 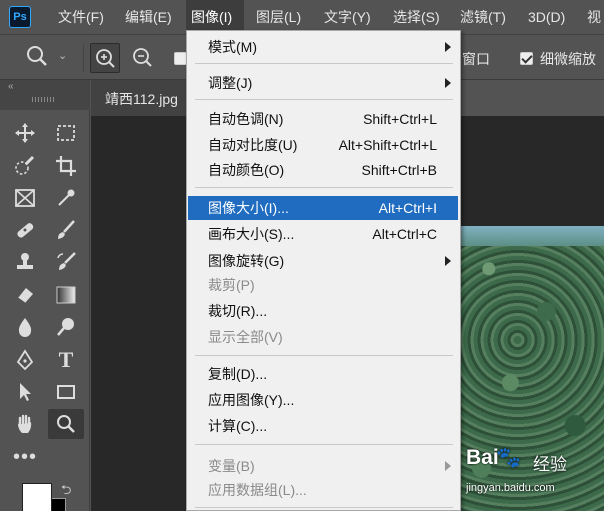 What do you see at coordinates (66, 492) in the screenshot?
I see `swap-colors-icon: ⮌` at bounding box center [66, 492].